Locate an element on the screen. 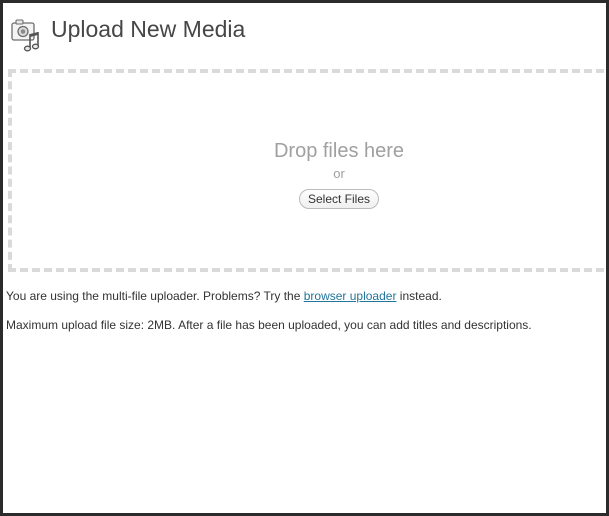  page-header: Upload New Media is located at coordinates (127, 35).